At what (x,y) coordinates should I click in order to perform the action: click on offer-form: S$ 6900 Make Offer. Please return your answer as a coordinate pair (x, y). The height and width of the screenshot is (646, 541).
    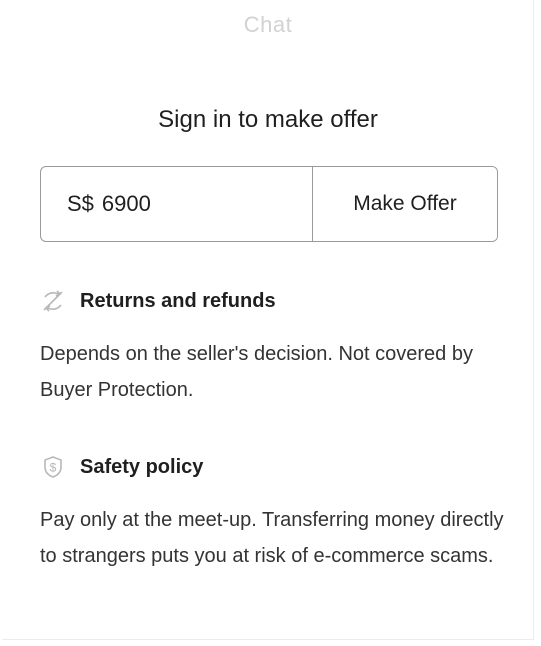
    Looking at the image, I should click on (269, 204).